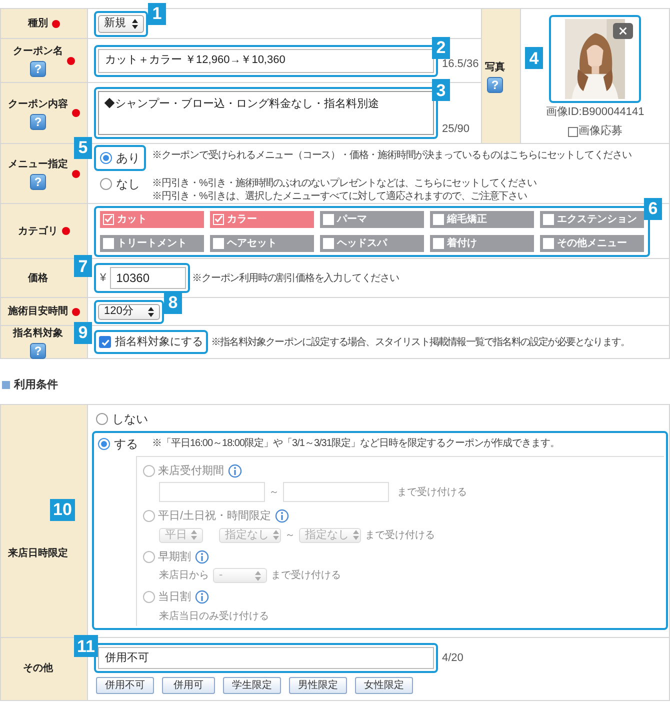 The width and height of the screenshot is (670, 707). I want to click on field-label: 写真, so click(495, 67).